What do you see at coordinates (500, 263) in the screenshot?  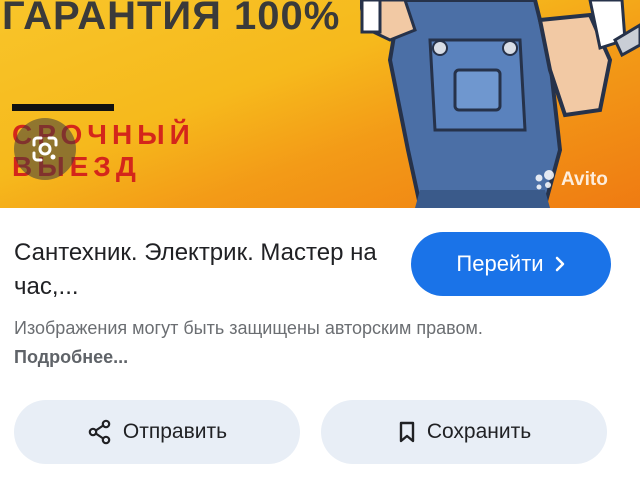 I see `visit-button-label: Перейти` at bounding box center [500, 263].